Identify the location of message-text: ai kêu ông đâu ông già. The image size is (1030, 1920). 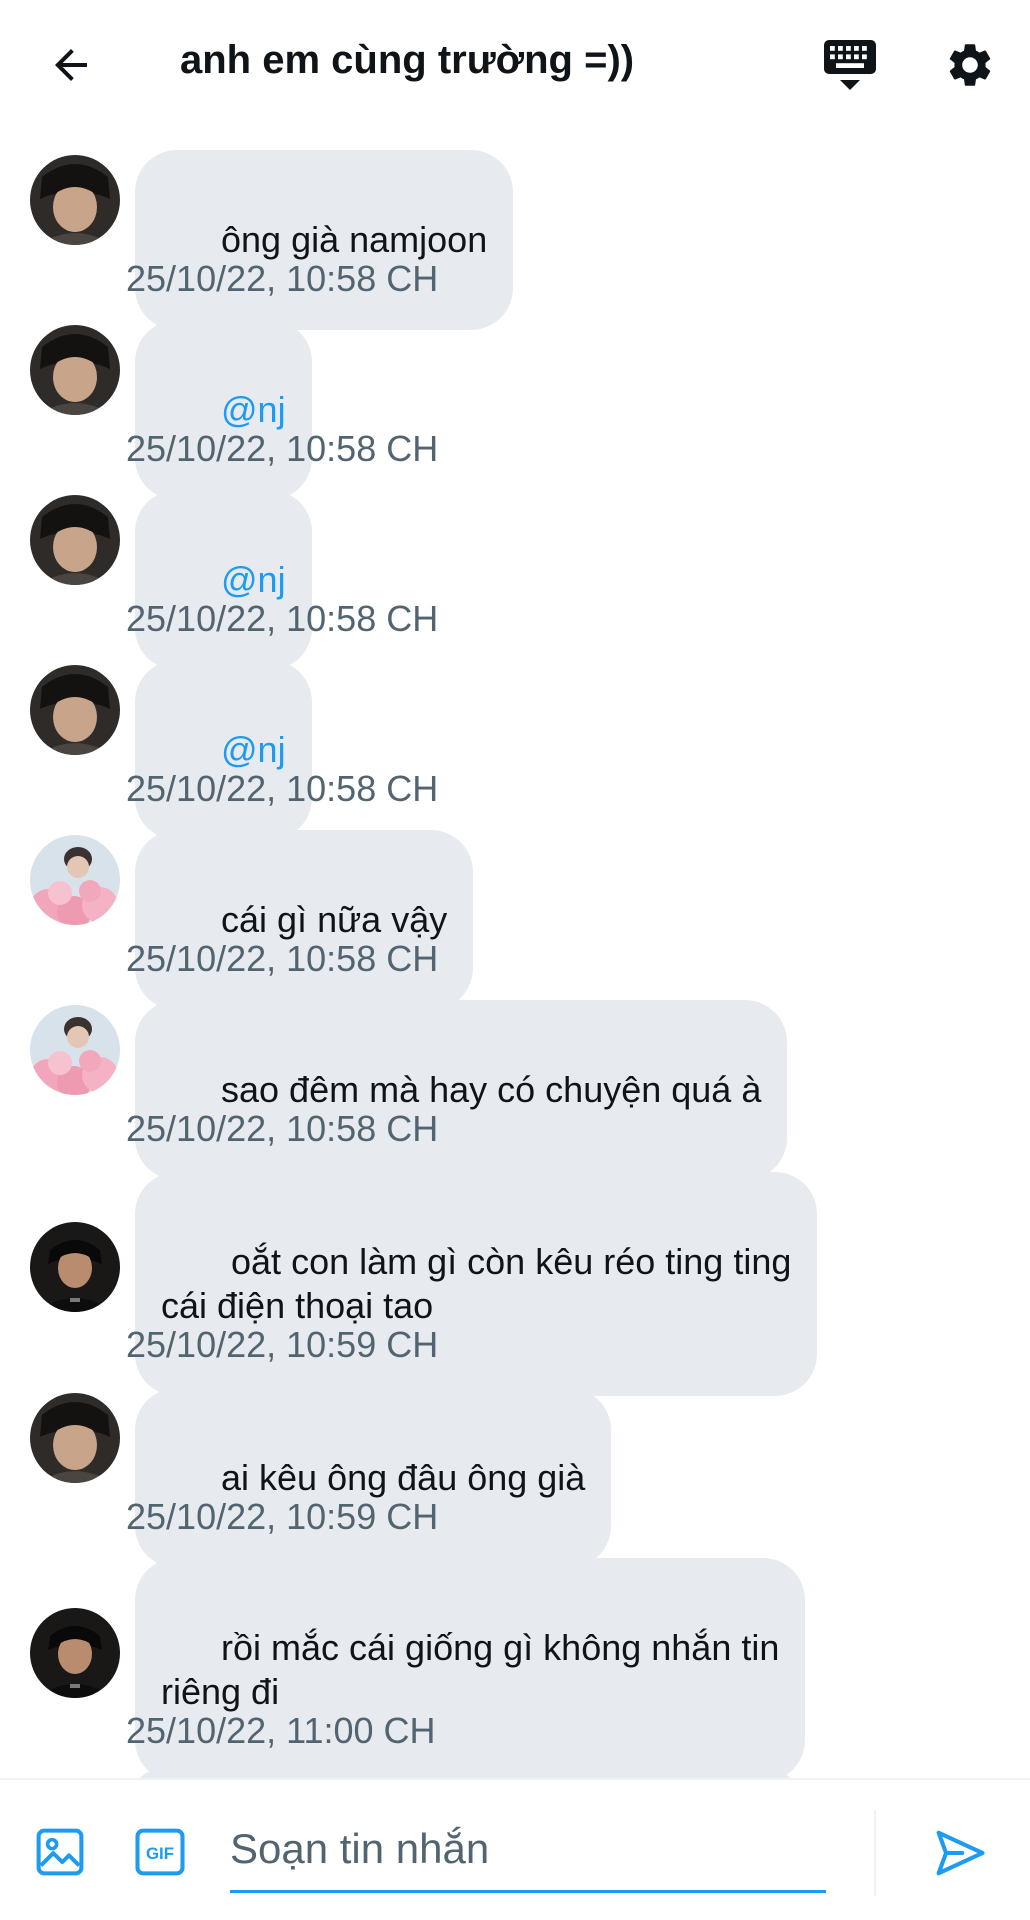
(403, 1477).